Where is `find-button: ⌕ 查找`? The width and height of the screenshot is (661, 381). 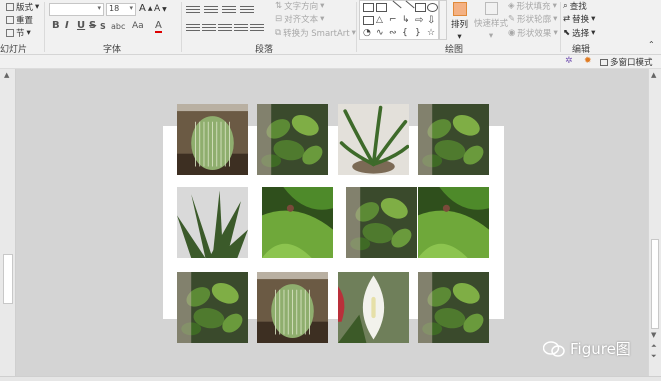
find-button: ⌕ 查找 is located at coordinates (575, 6).